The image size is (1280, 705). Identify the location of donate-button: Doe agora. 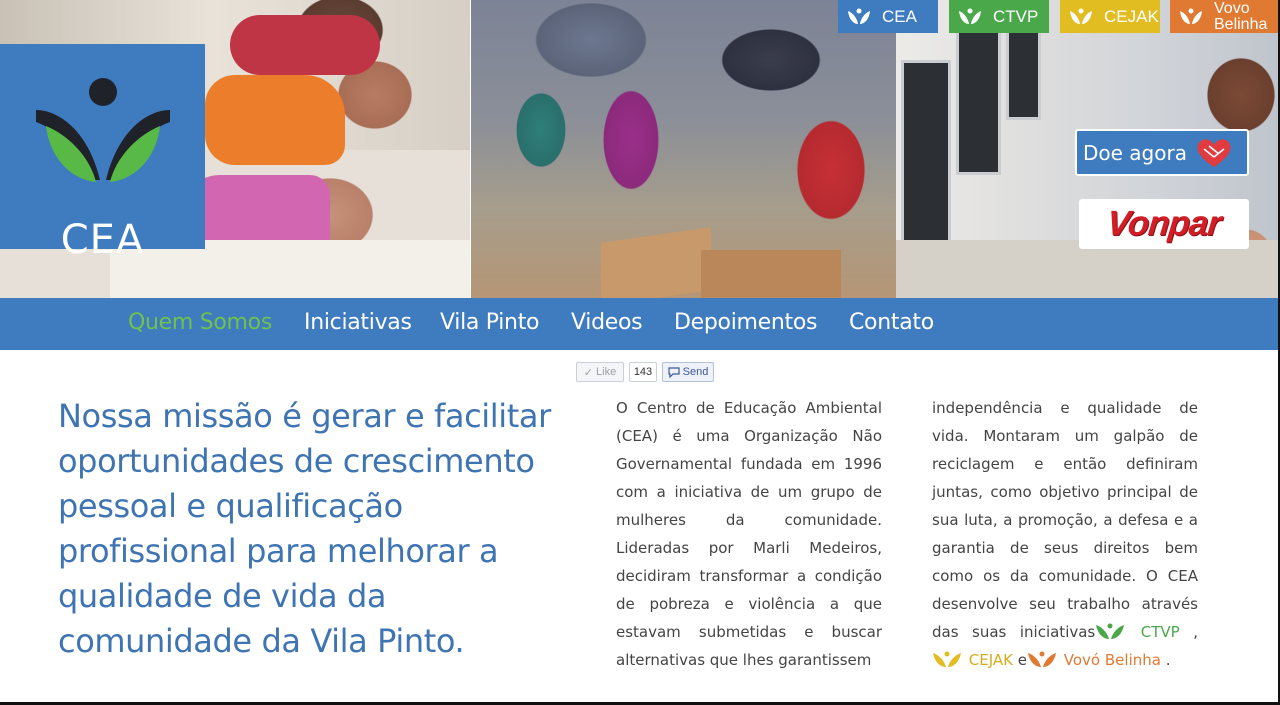
(1162, 152).